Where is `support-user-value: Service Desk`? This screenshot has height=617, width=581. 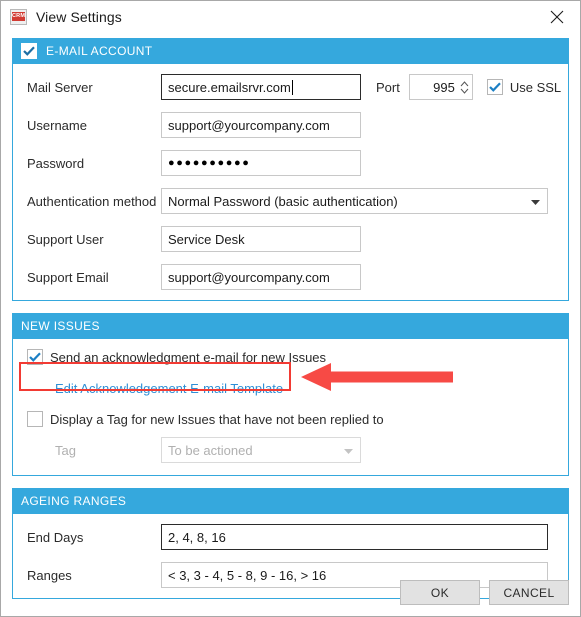 support-user-value: Service Desk is located at coordinates (206, 239).